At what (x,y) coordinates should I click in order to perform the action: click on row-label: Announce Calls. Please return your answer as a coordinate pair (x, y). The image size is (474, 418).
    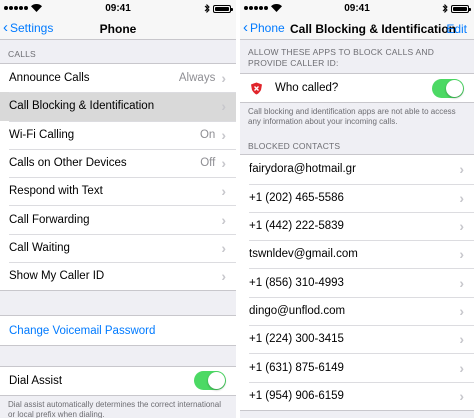
    Looking at the image, I should click on (49, 78).